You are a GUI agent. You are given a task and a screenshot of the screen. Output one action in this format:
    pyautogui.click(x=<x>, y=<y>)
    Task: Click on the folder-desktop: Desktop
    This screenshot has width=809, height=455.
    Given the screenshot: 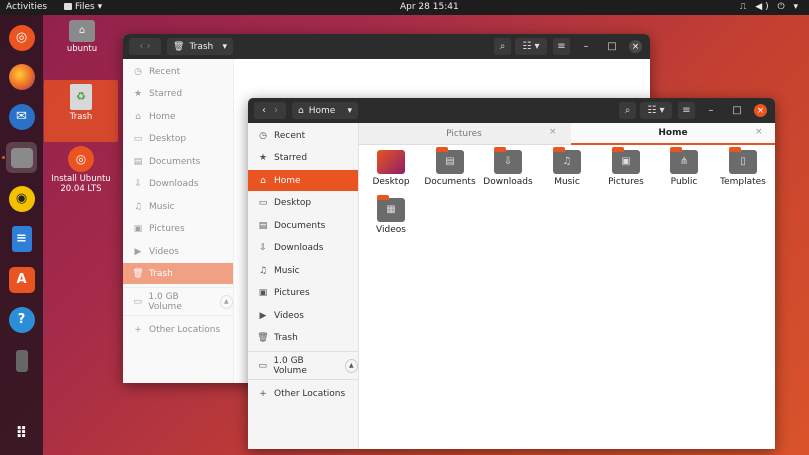 What is the action you would take?
    pyautogui.click(x=391, y=168)
    